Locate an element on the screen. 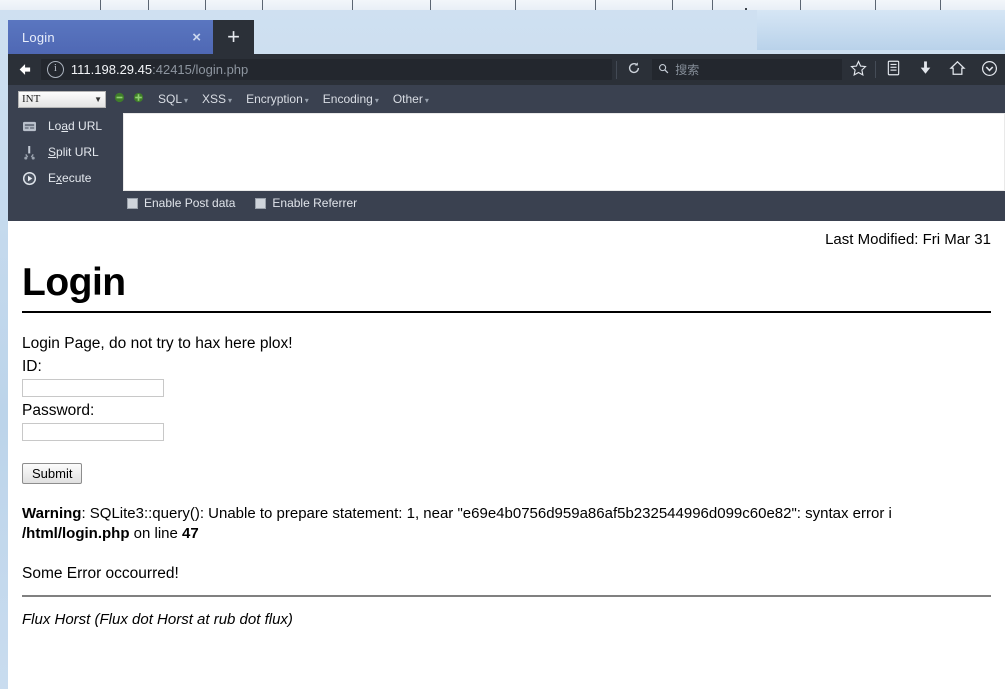  reload-icon is located at coordinates (633, 69).